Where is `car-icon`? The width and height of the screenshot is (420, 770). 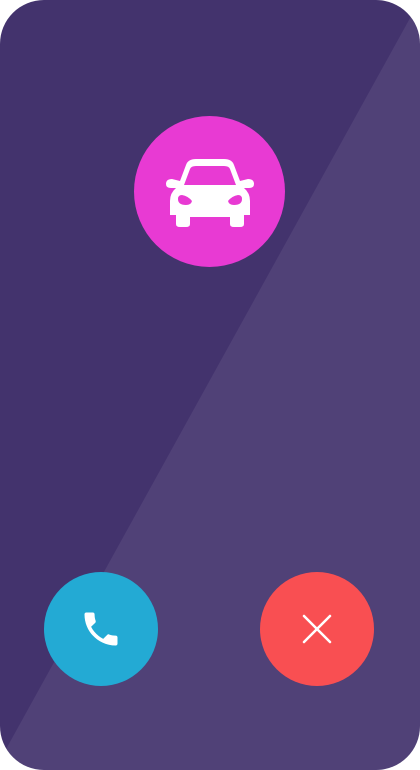
car-icon is located at coordinates (209, 192).